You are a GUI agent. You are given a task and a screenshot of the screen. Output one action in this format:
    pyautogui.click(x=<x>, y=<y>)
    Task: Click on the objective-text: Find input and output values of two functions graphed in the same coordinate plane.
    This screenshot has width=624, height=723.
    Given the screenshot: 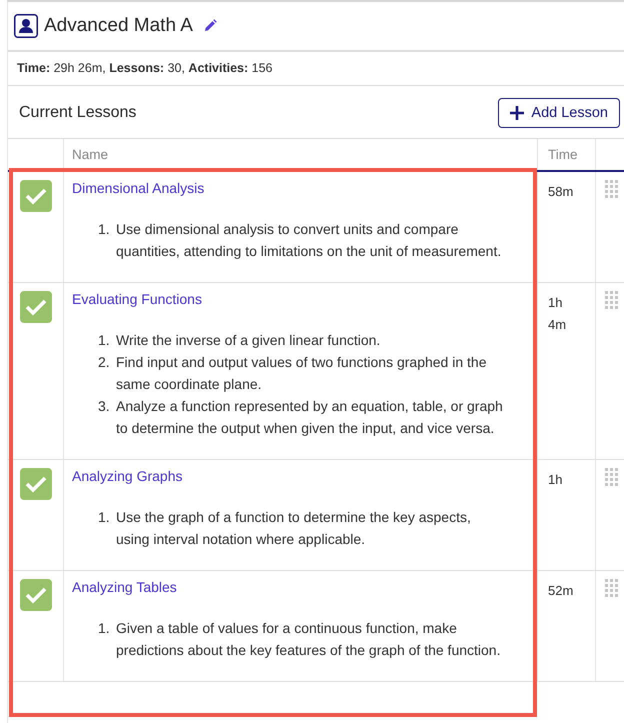 What is the action you would take?
    pyautogui.click(x=302, y=373)
    